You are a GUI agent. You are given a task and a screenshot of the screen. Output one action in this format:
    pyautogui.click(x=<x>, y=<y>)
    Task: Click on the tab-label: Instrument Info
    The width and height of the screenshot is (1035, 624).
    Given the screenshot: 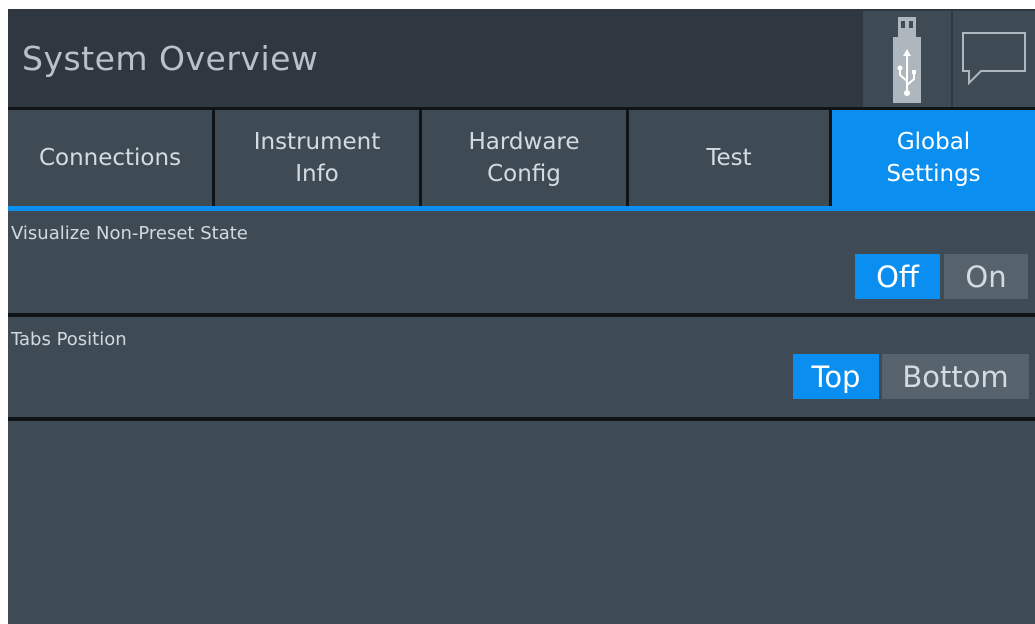 What is the action you would take?
    pyautogui.click(x=317, y=158)
    